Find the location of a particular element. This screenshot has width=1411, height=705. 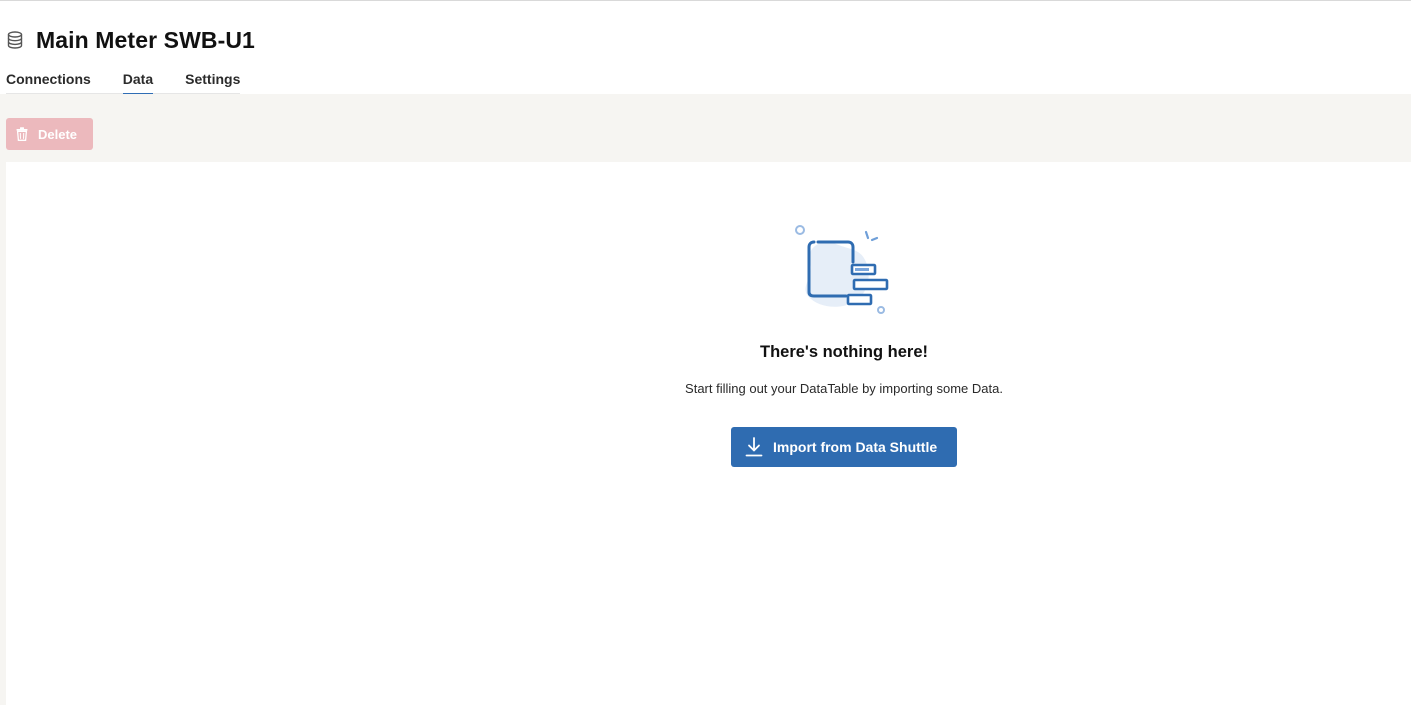

tab-bar: Connections Data Settings is located at coordinates (123, 83).